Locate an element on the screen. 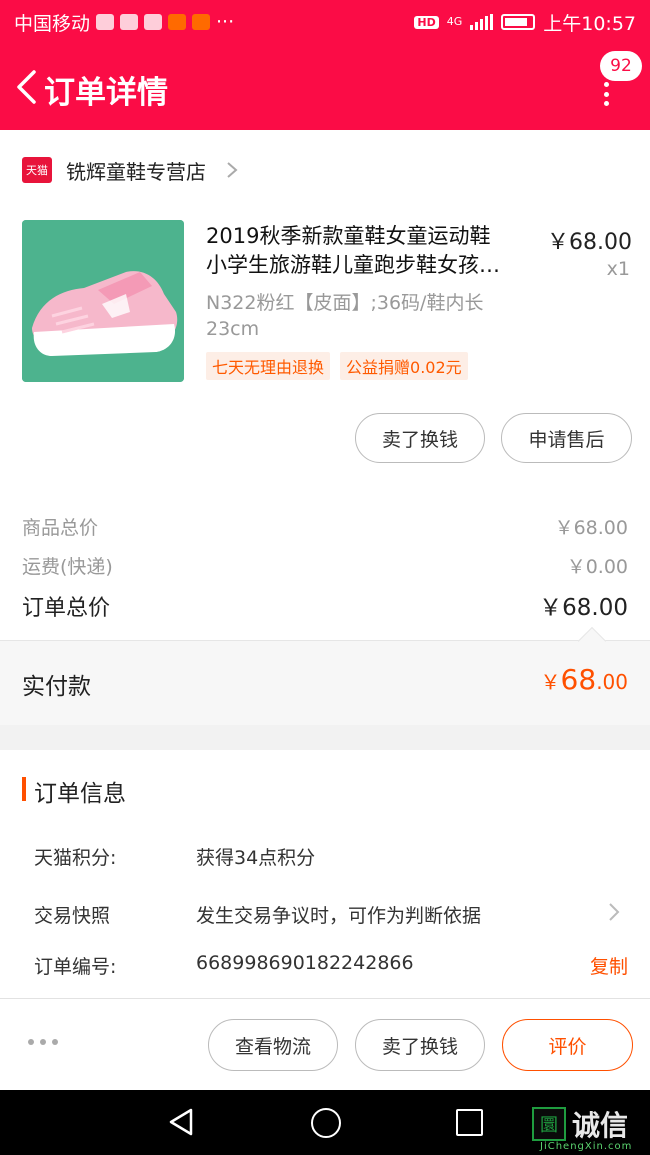  paid-value: ￥68.00 is located at coordinates (584, 679).